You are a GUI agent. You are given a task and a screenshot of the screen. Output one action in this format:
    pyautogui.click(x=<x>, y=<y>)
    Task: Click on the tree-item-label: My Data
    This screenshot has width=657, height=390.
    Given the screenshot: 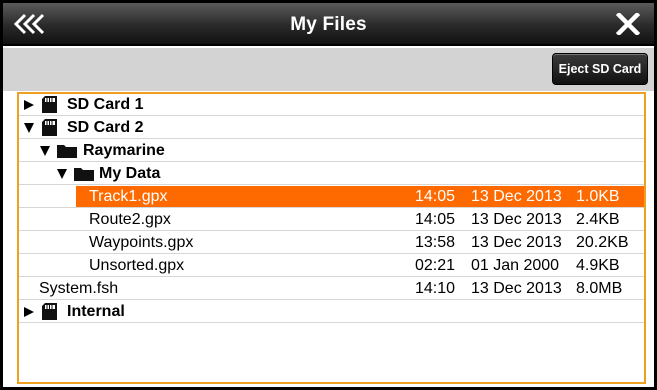 What is the action you would take?
    pyautogui.click(x=130, y=173)
    